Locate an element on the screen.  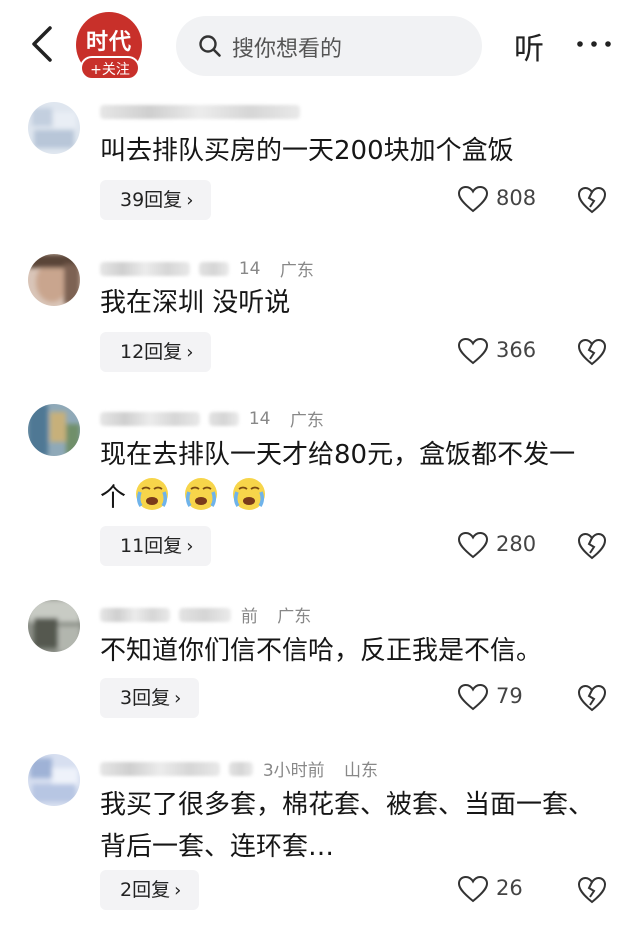
like-button: 366 is located at coordinates (513, 352).